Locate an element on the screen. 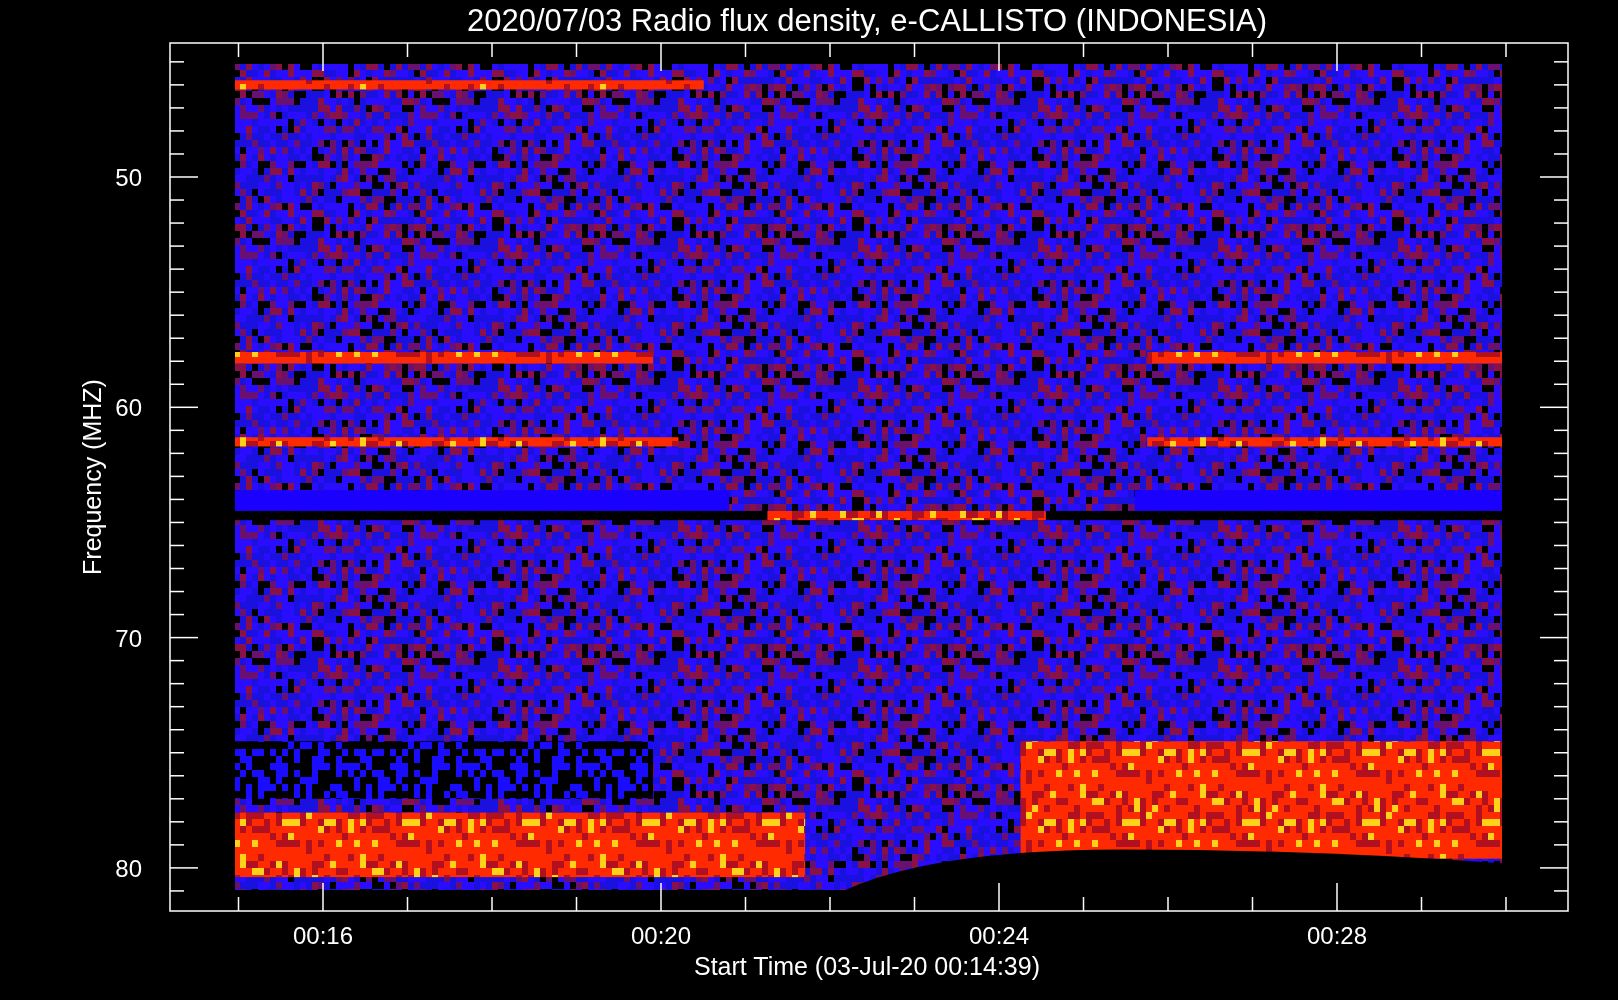 This screenshot has height=1000, width=1618. tick-label: 00:20 is located at coordinates (661, 935).